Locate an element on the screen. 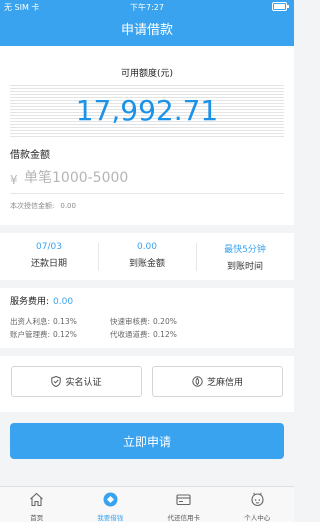 The width and height of the screenshot is (320, 522). credit-line-value: 0.00 is located at coordinates (68, 206).